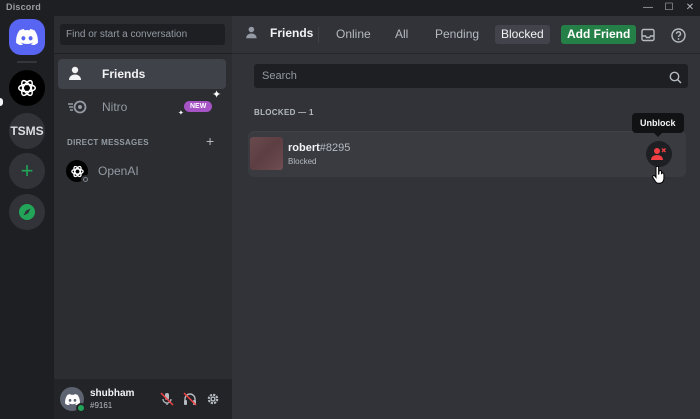 The height and width of the screenshot is (419, 700). What do you see at coordinates (27, 131) in the screenshot?
I see `server-tsms: TSMS` at bounding box center [27, 131].